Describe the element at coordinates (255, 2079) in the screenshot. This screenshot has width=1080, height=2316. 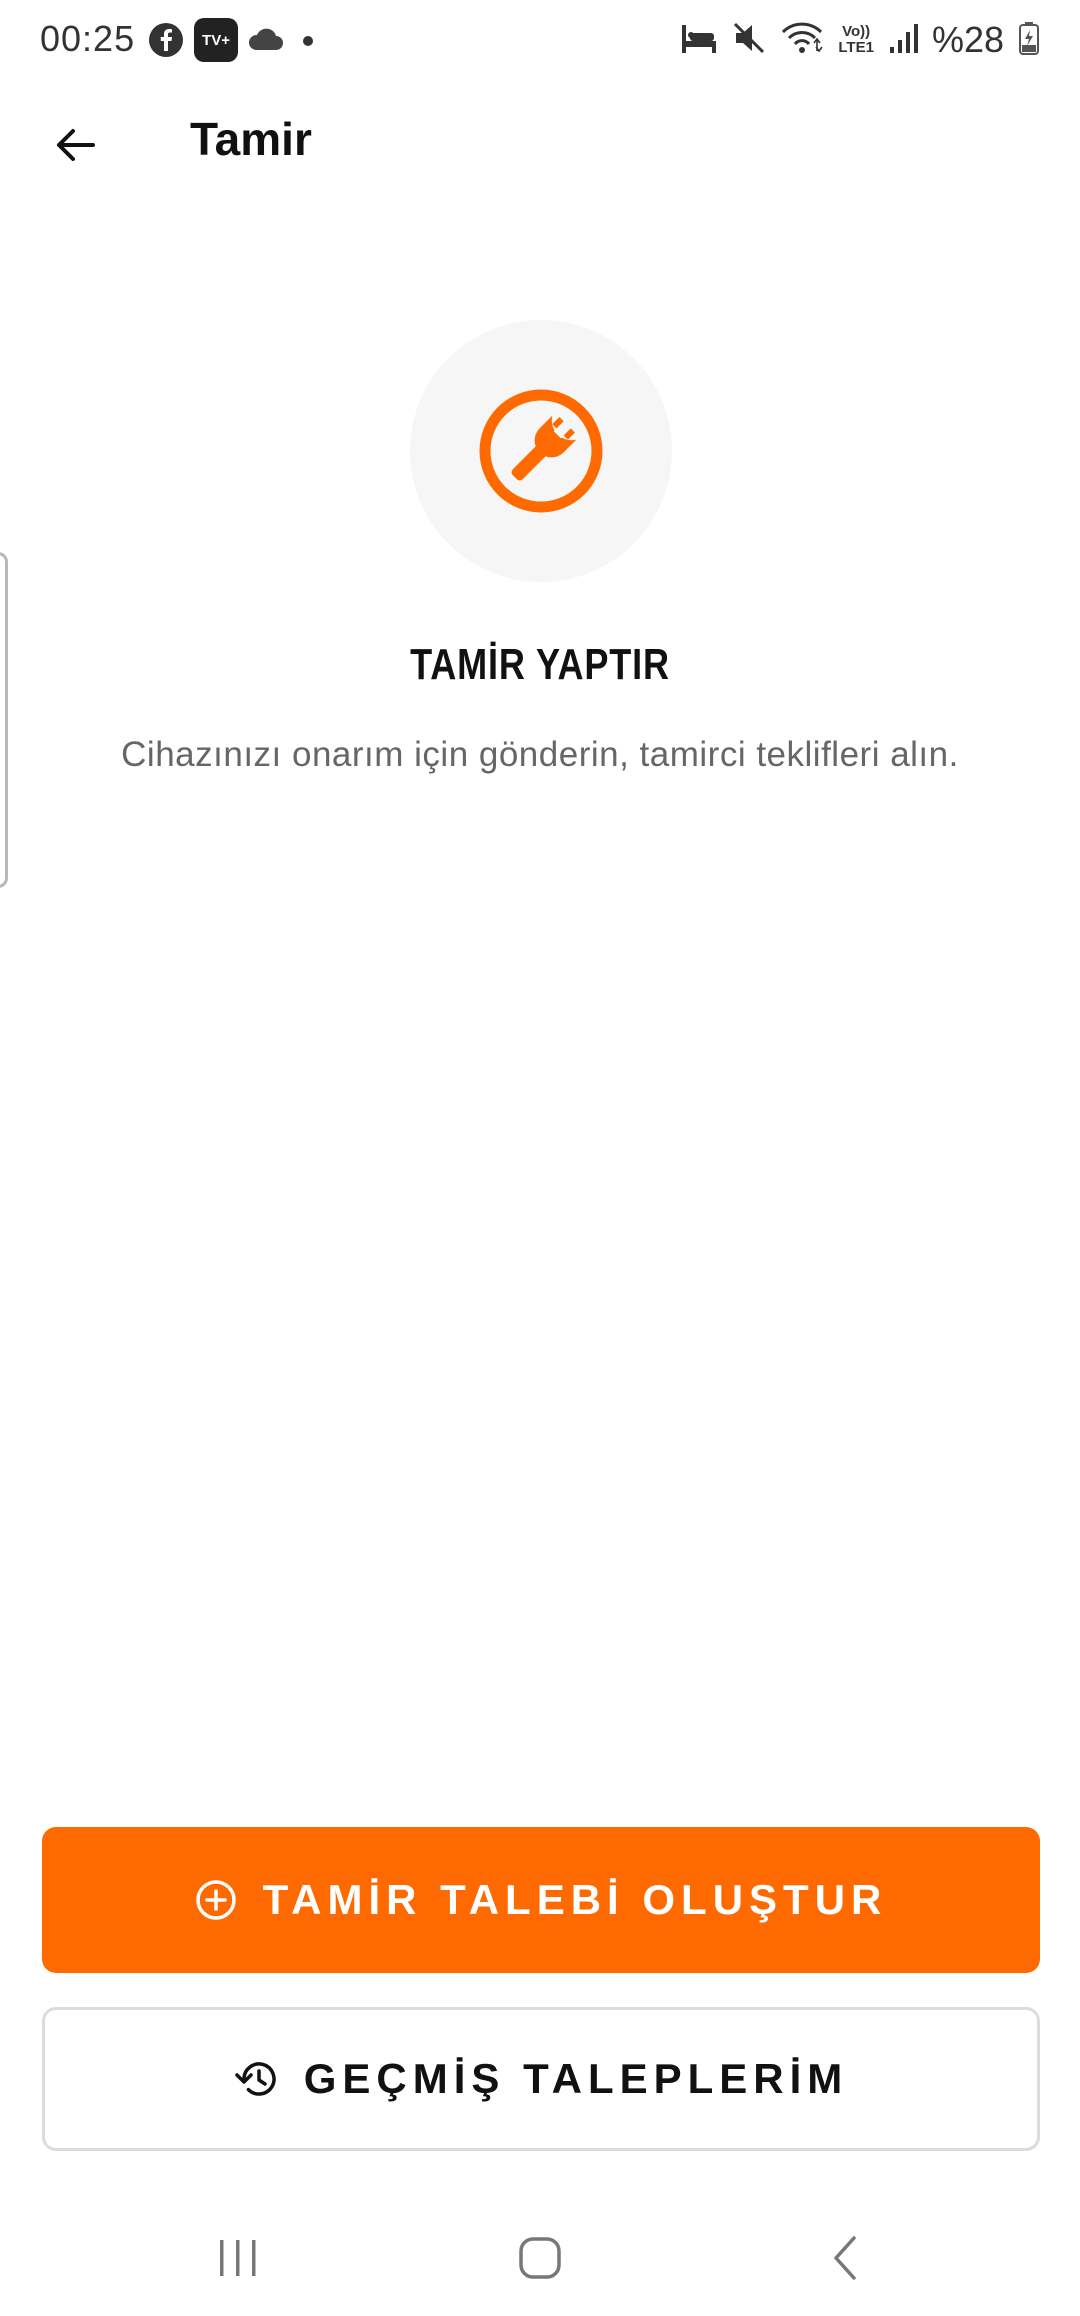
I see `history-icon` at that location.